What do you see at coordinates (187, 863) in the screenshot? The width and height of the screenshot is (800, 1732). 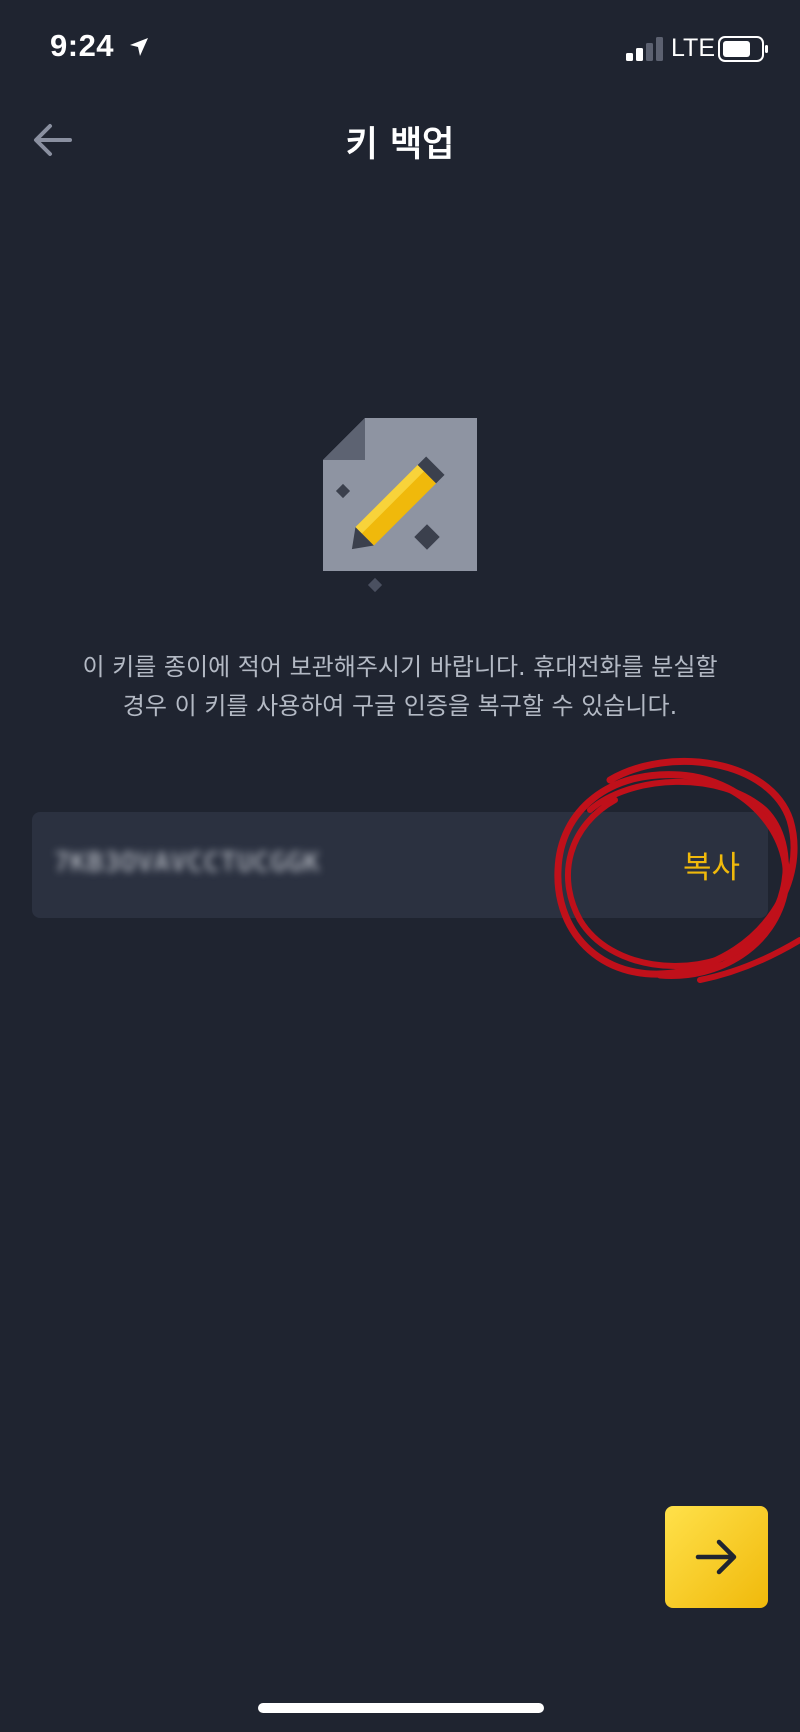 I see `backup-key-value: 7KB3OVAVCCTUCGGK` at bounding box center [187, 863].